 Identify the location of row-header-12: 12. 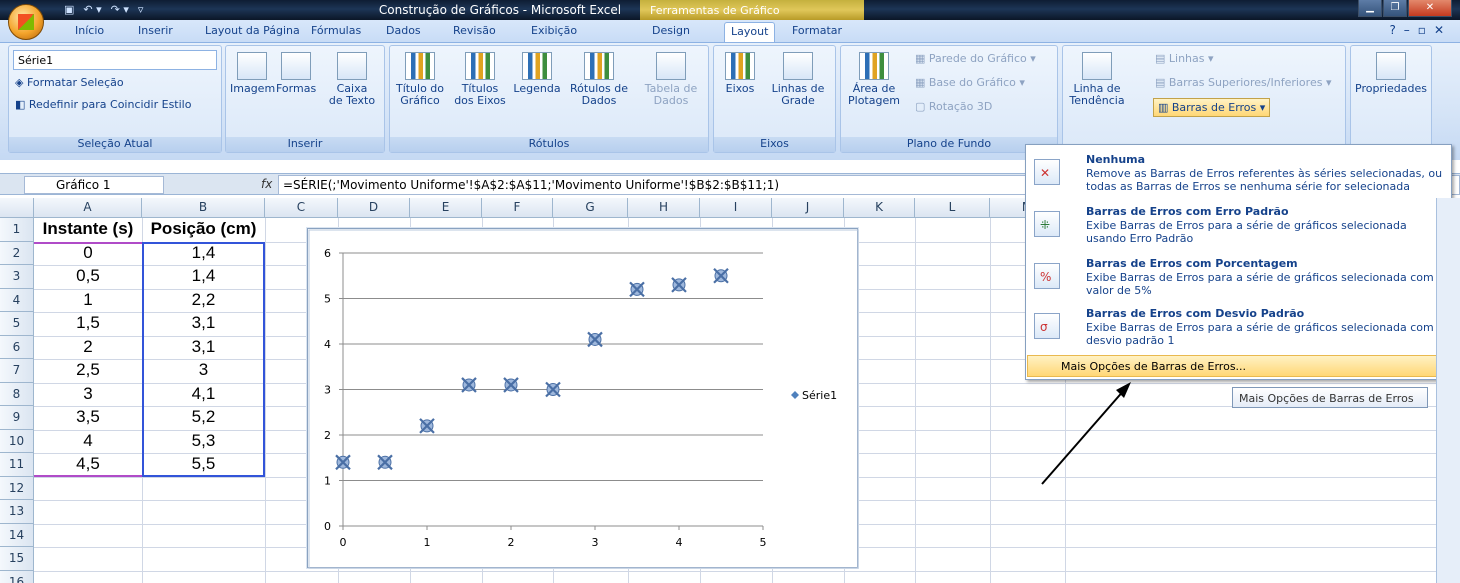
(17, 488).